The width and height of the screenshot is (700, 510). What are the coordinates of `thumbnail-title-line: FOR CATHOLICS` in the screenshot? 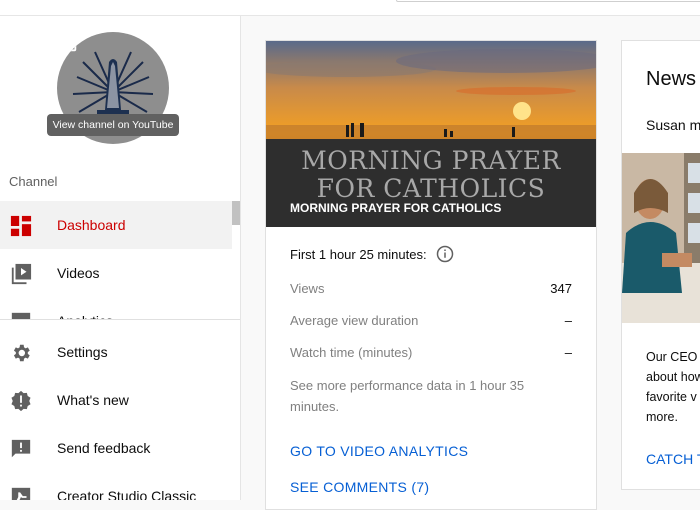 It's located at (431, 188).